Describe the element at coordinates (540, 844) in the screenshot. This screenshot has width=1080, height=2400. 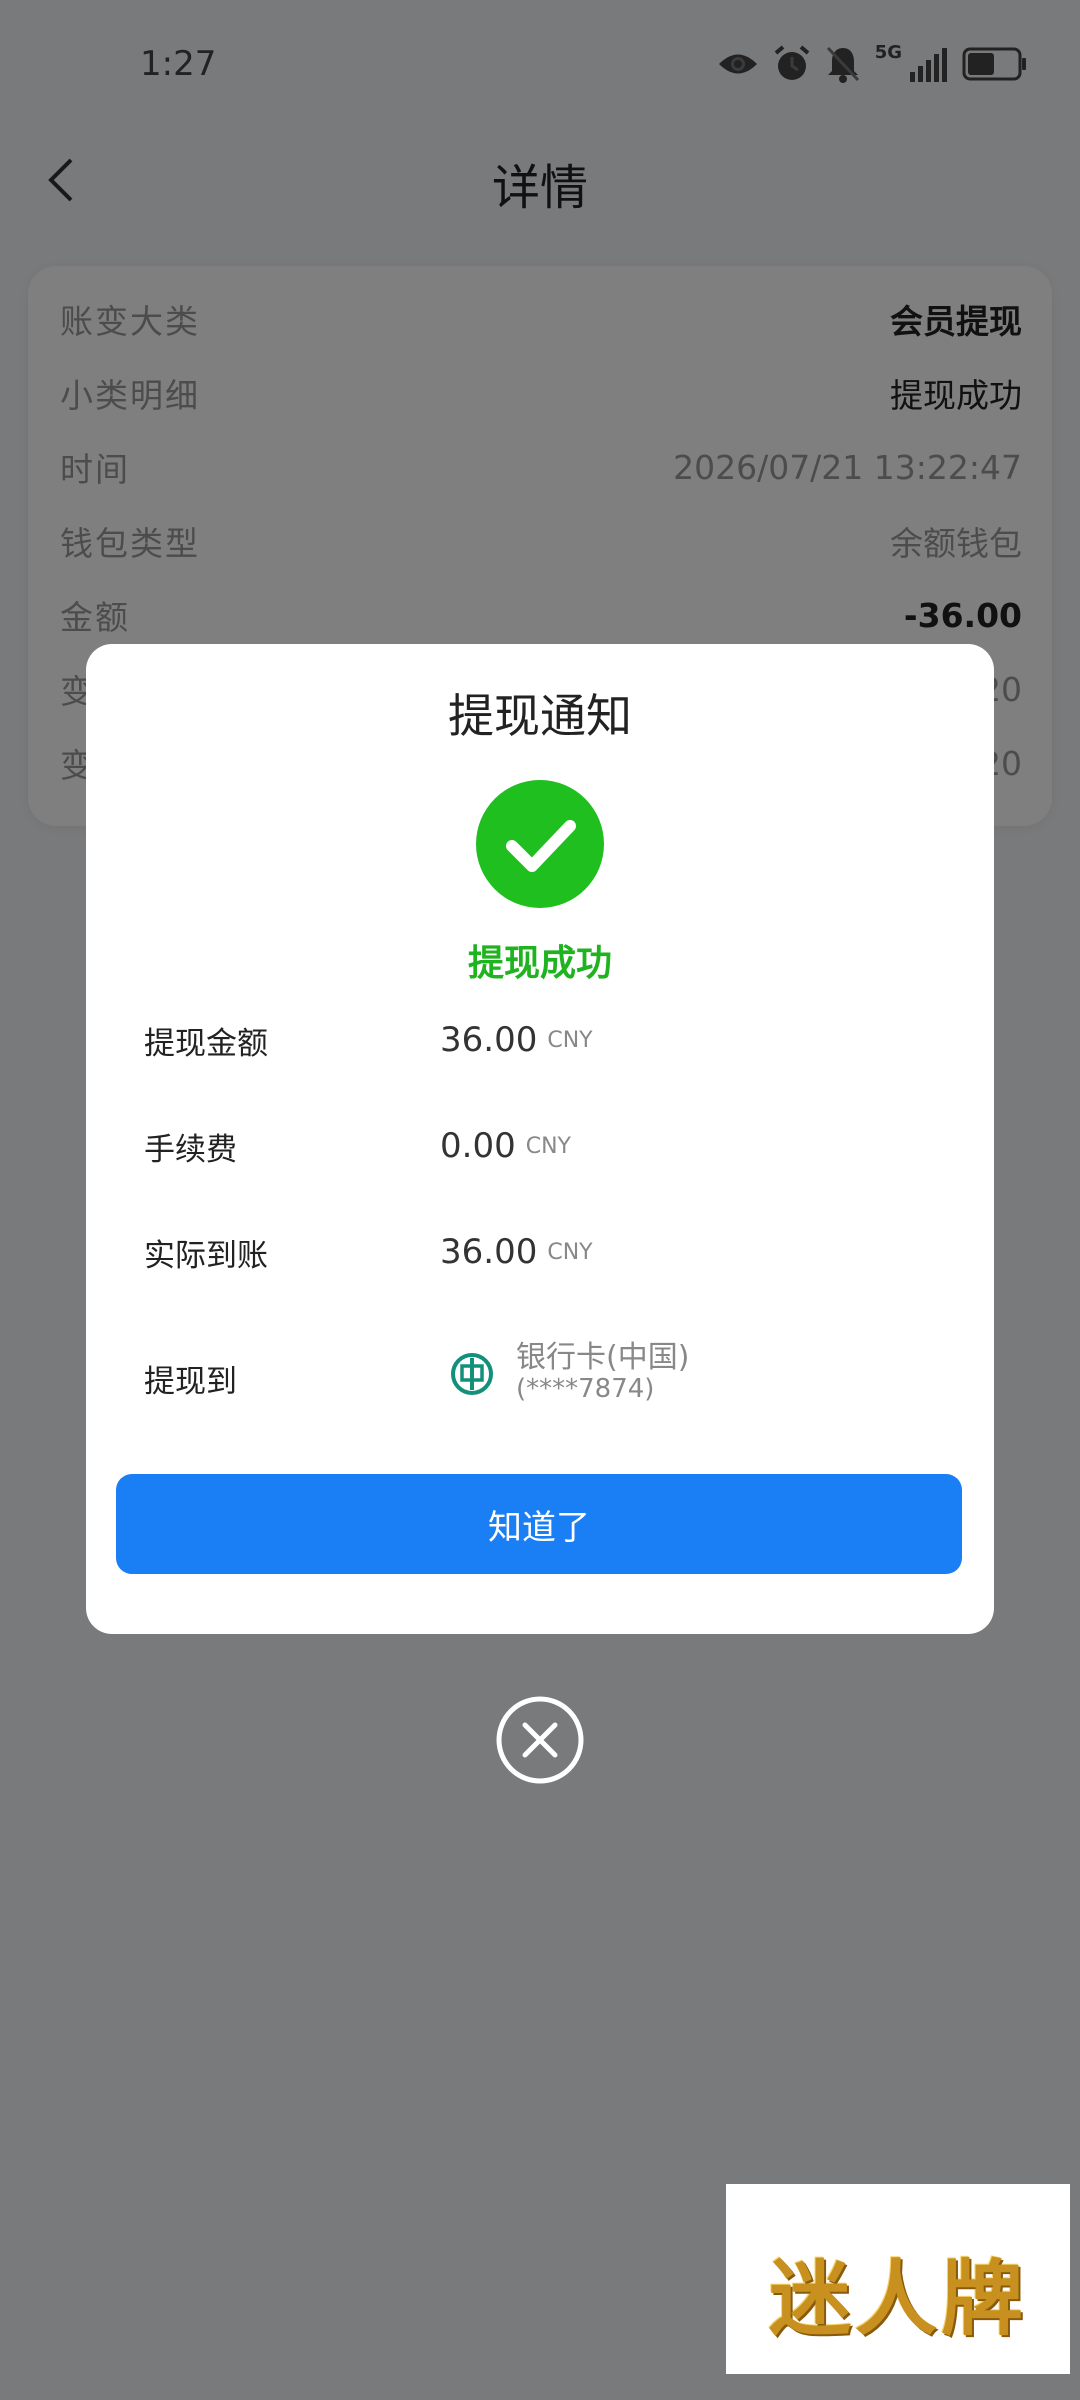
I see `success-check-icon` at that location.